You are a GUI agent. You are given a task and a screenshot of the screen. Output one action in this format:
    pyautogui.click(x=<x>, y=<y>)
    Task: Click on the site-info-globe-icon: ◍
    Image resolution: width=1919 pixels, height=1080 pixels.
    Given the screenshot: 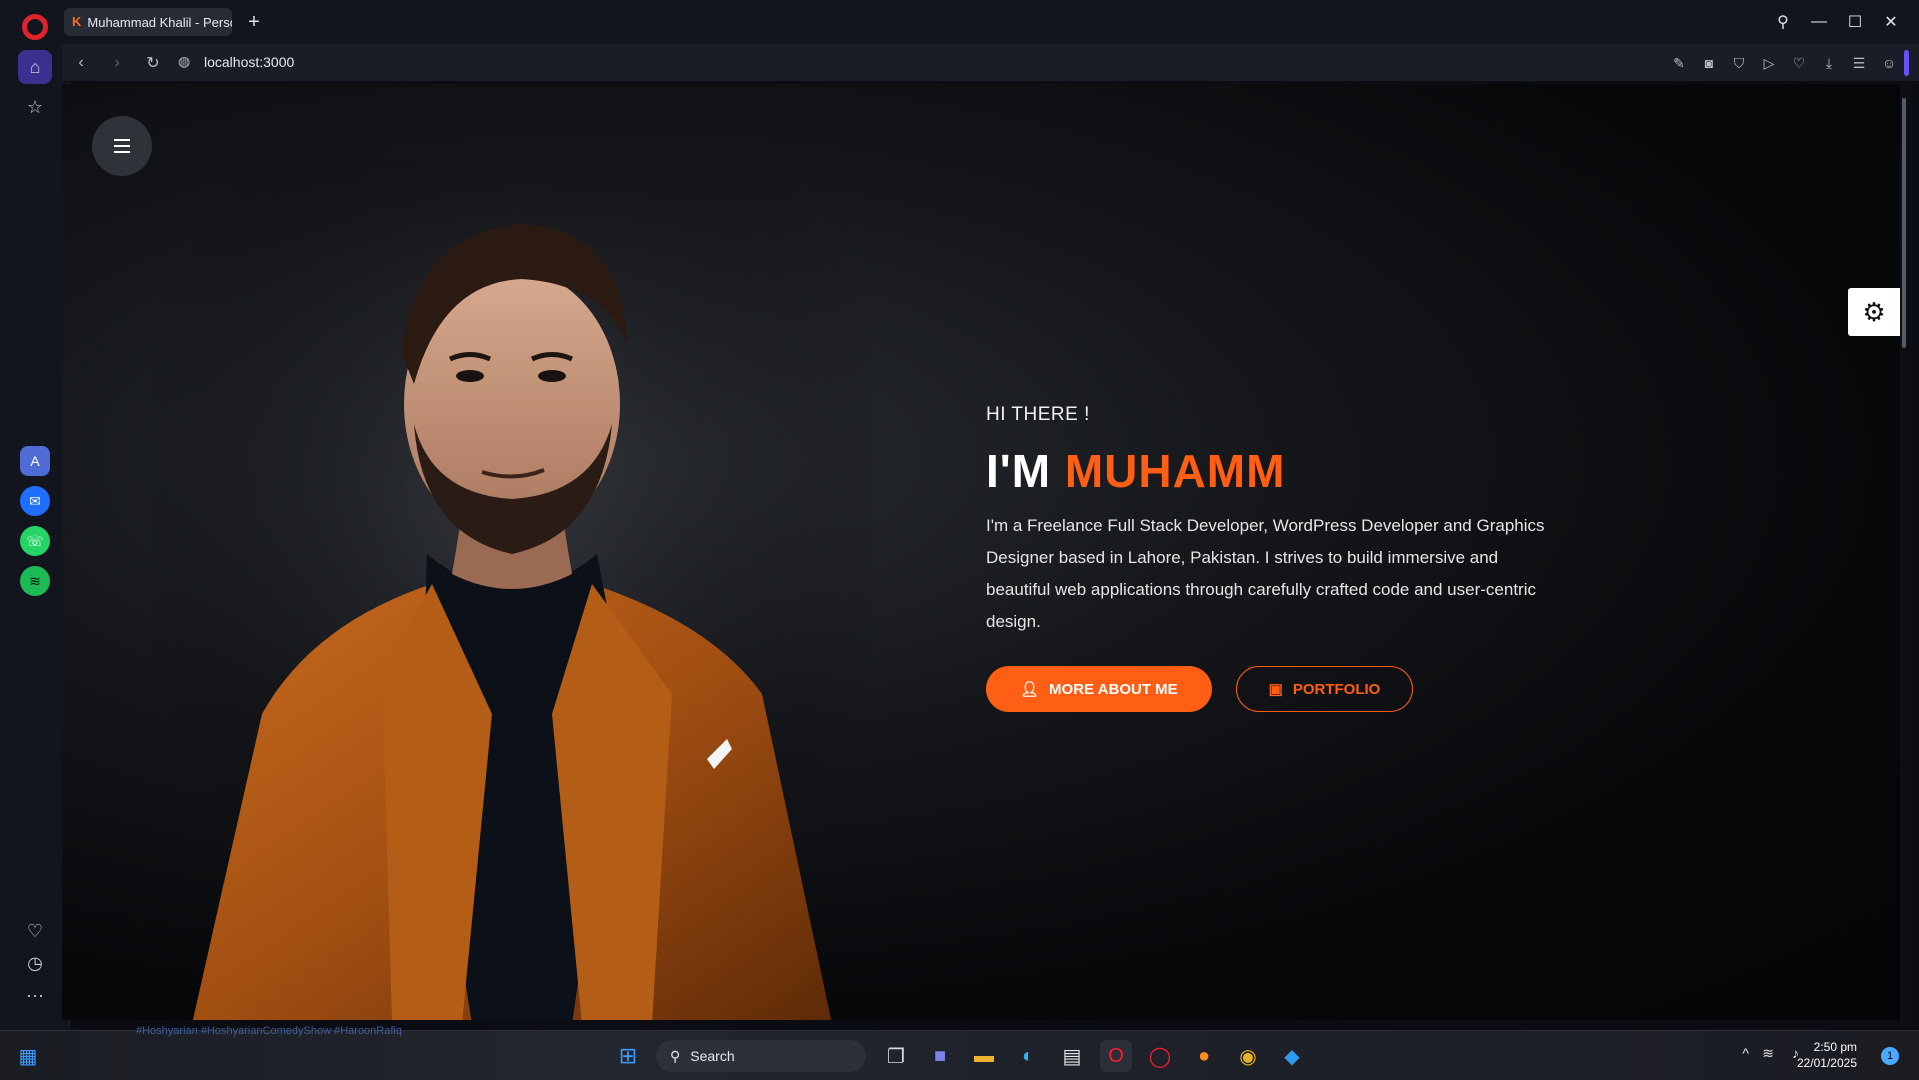 What is the action you would take?
    pyautogui.click(x=187, y=62)
    